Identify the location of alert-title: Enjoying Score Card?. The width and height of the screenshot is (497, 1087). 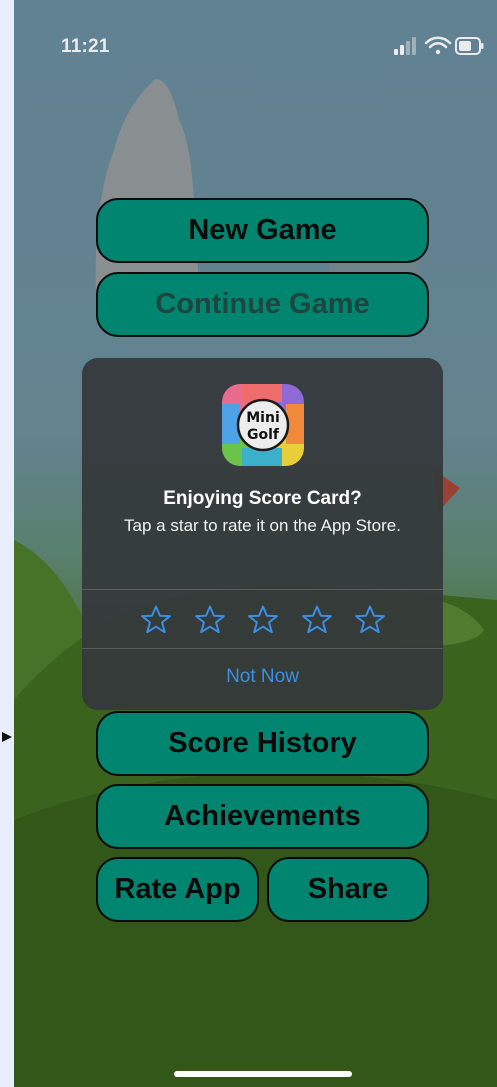
(262, 498).